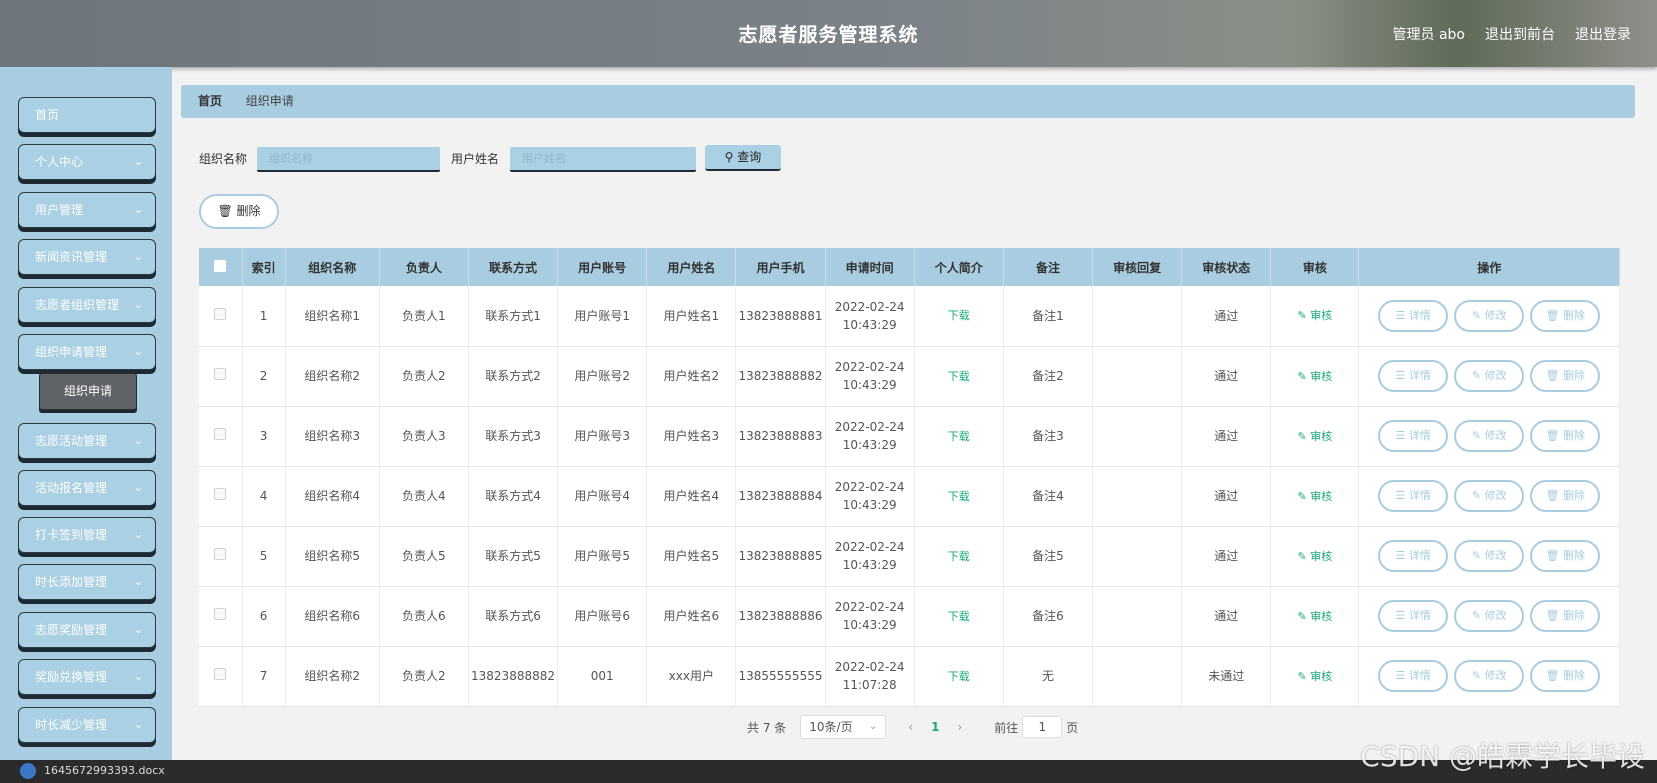 The width and height of the screenshot is (1657, 783). Describe the element at coordinates (603, 159) in the screenshot. I see `user-name-input` at that location.